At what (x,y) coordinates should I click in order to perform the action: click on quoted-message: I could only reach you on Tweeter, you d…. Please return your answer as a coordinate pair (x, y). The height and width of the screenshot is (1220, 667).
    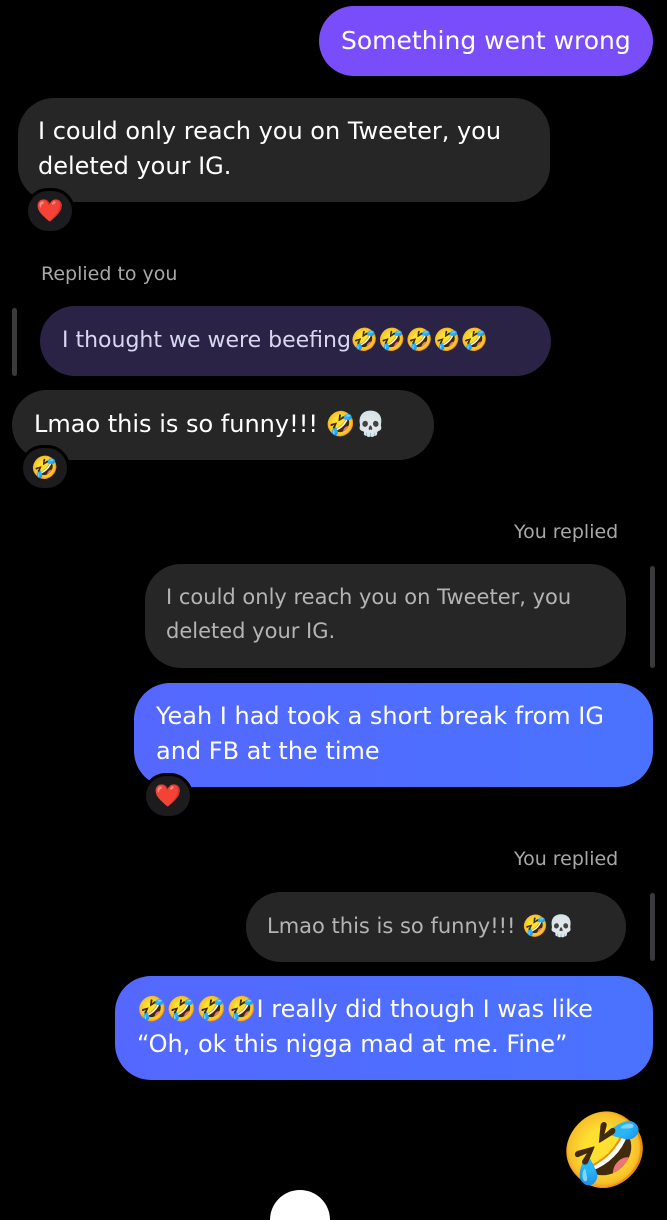
    Looking at the image, I should click on (385, 616).